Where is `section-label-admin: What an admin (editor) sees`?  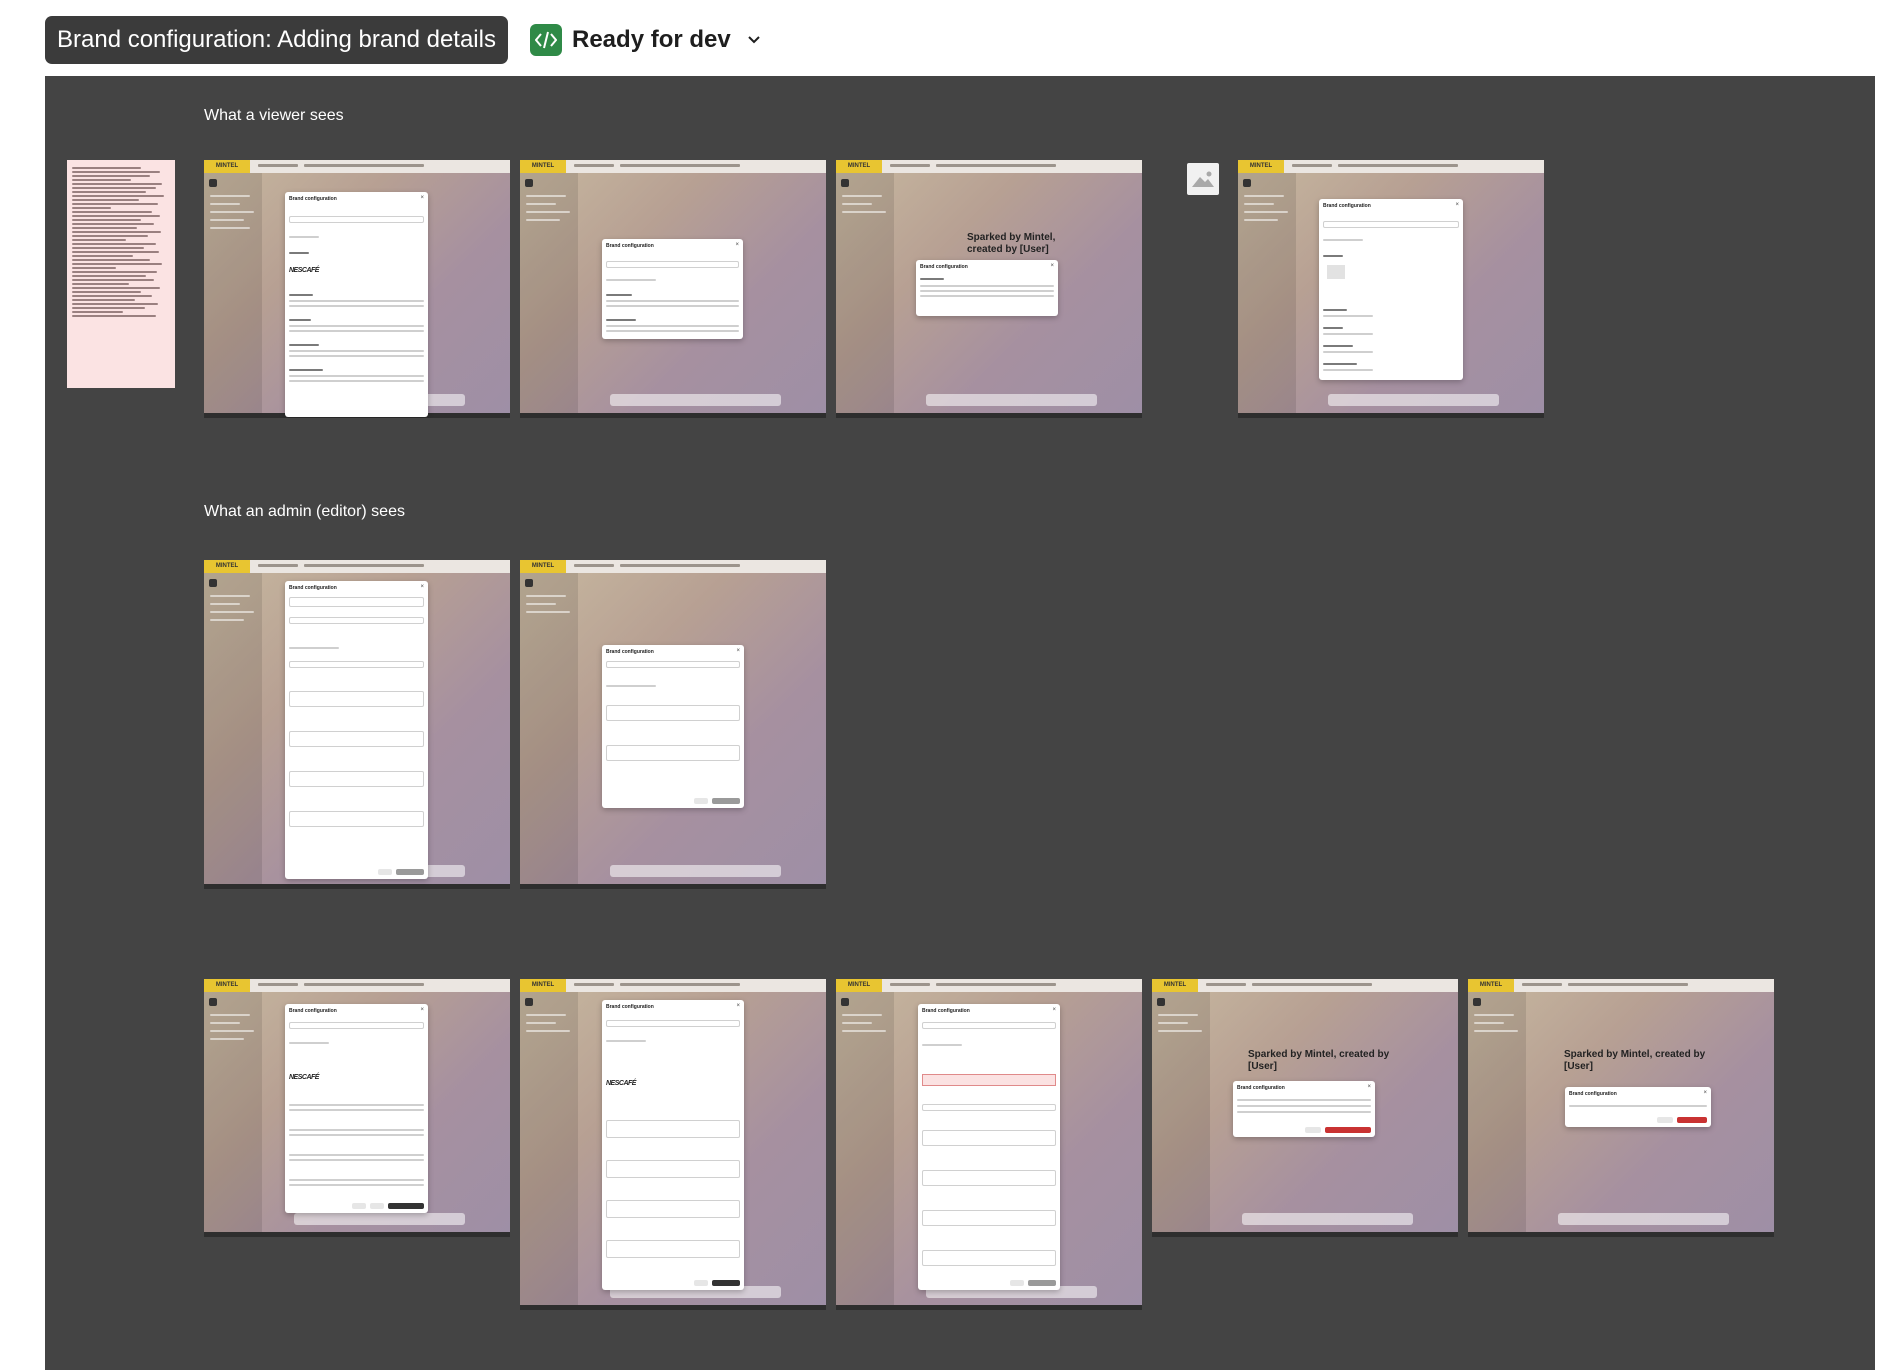 section-label-admin: What an admin (editor) sees is located at coordinates (304, 511).